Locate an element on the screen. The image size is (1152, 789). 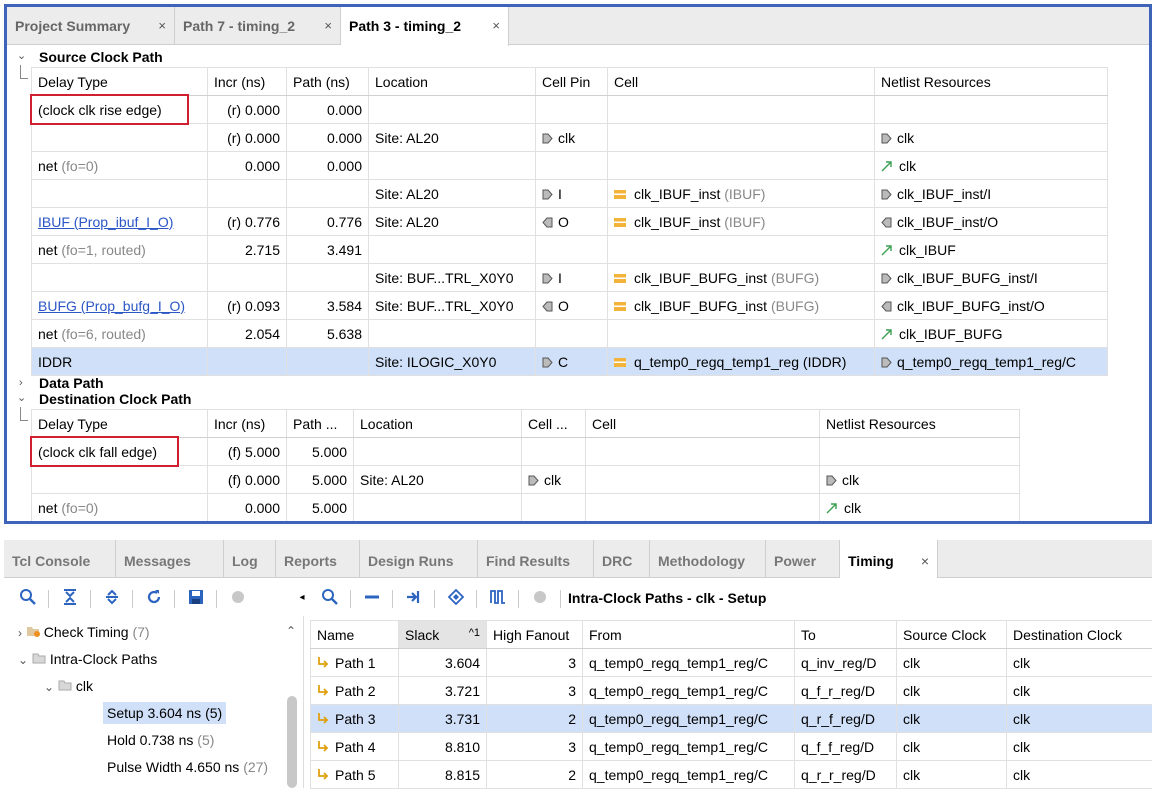
chevron-right-icon: › is located at coordinates (21, 383).